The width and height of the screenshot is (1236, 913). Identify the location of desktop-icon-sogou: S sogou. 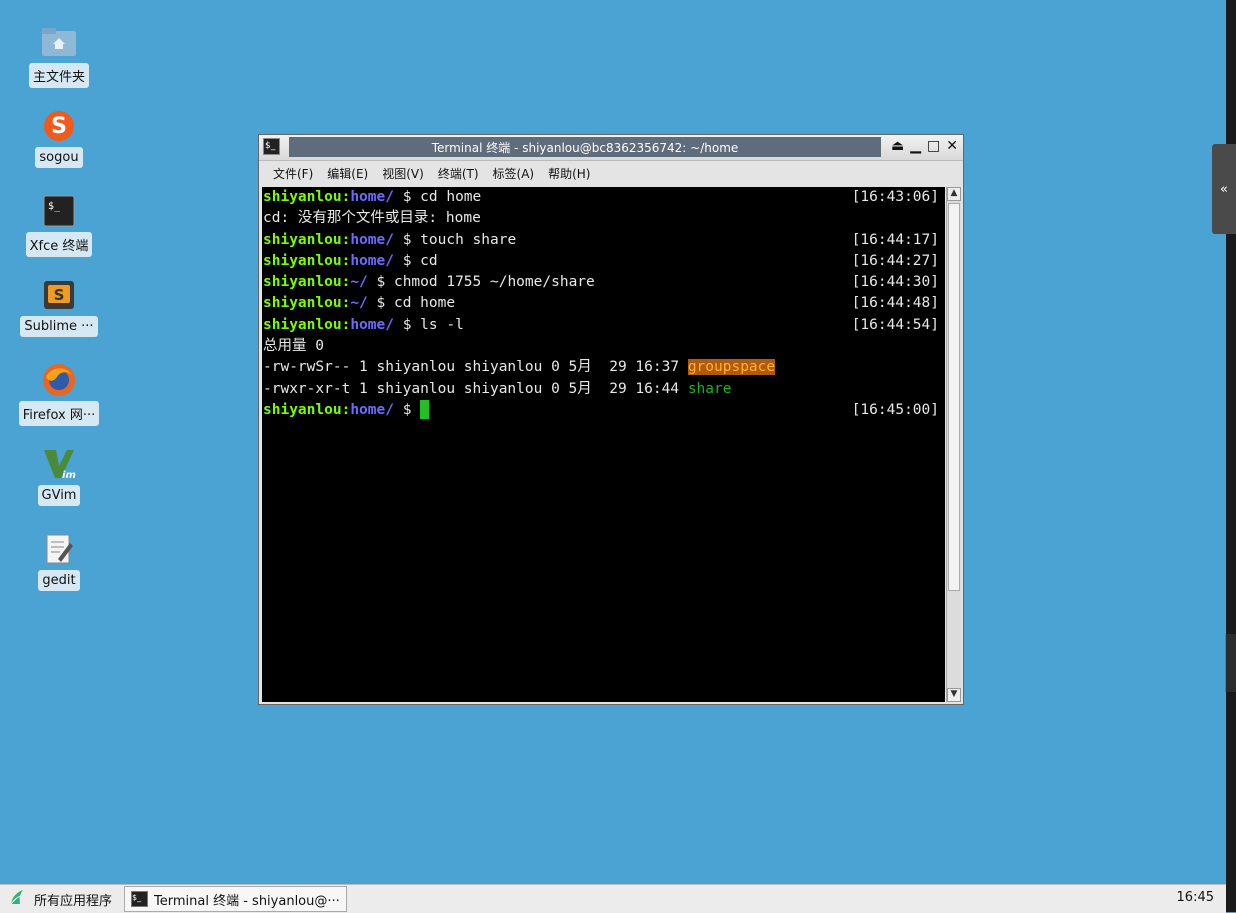
(59, 138).